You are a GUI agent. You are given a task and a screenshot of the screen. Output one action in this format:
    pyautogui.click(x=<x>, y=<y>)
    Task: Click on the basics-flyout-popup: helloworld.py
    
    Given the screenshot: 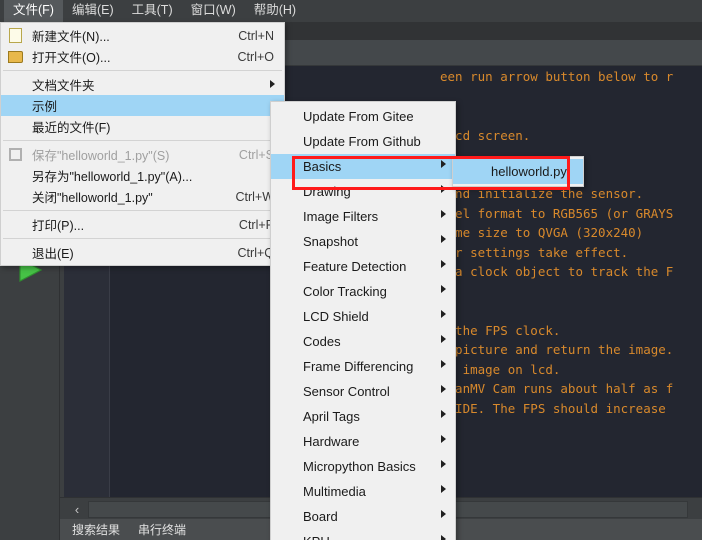 What is the action you would take?
    pyautogui.click(x=518, y=171)
    